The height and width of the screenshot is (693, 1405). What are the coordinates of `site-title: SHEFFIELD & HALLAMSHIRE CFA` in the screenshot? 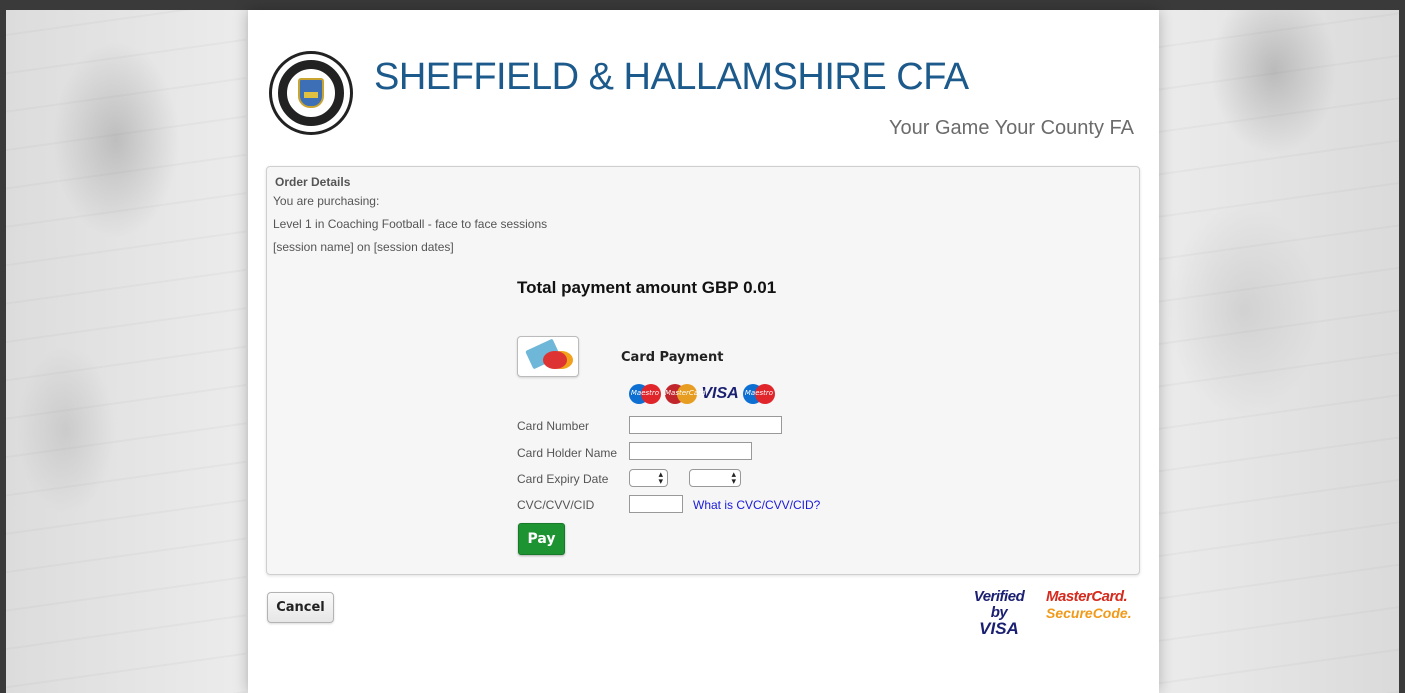 It's located at (671, 77).